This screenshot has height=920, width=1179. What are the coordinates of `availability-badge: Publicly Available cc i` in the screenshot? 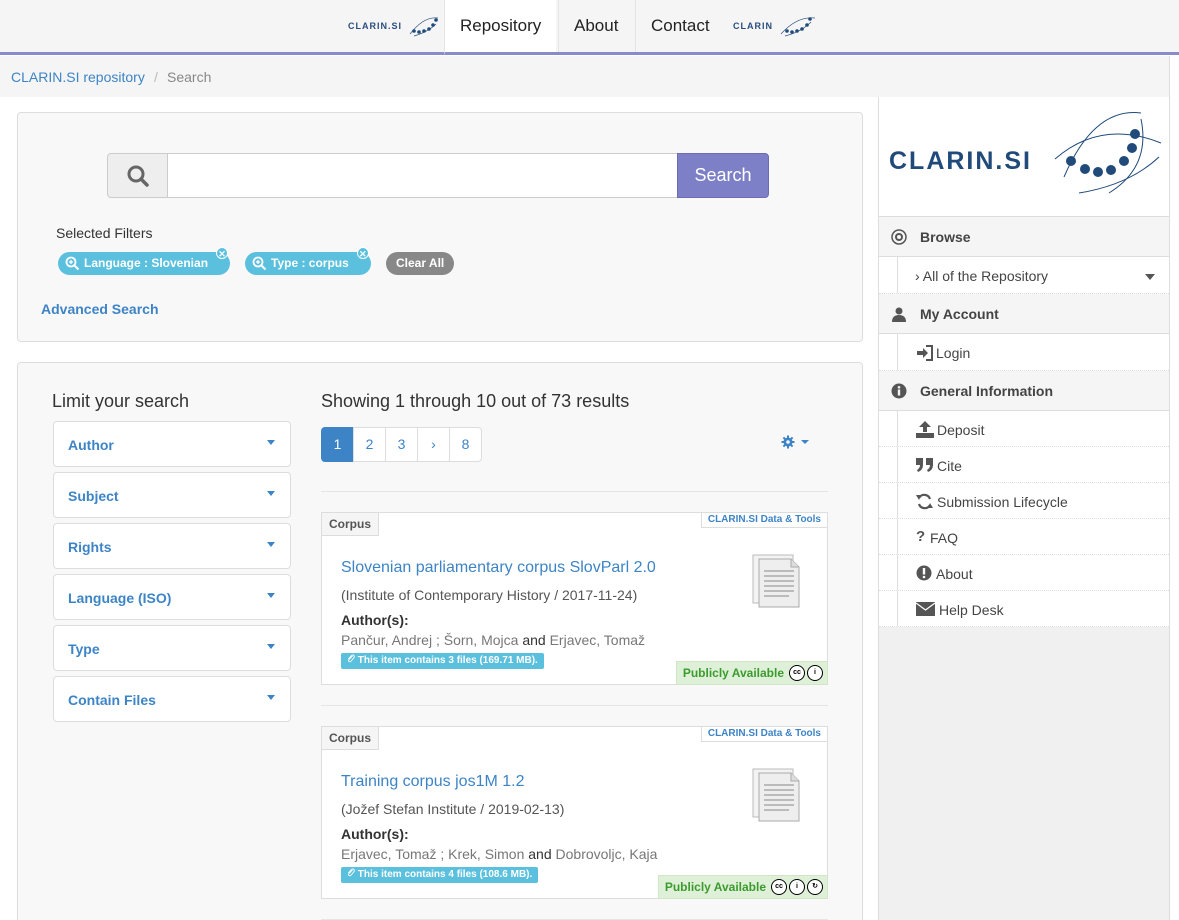 It's located at (751, 673).